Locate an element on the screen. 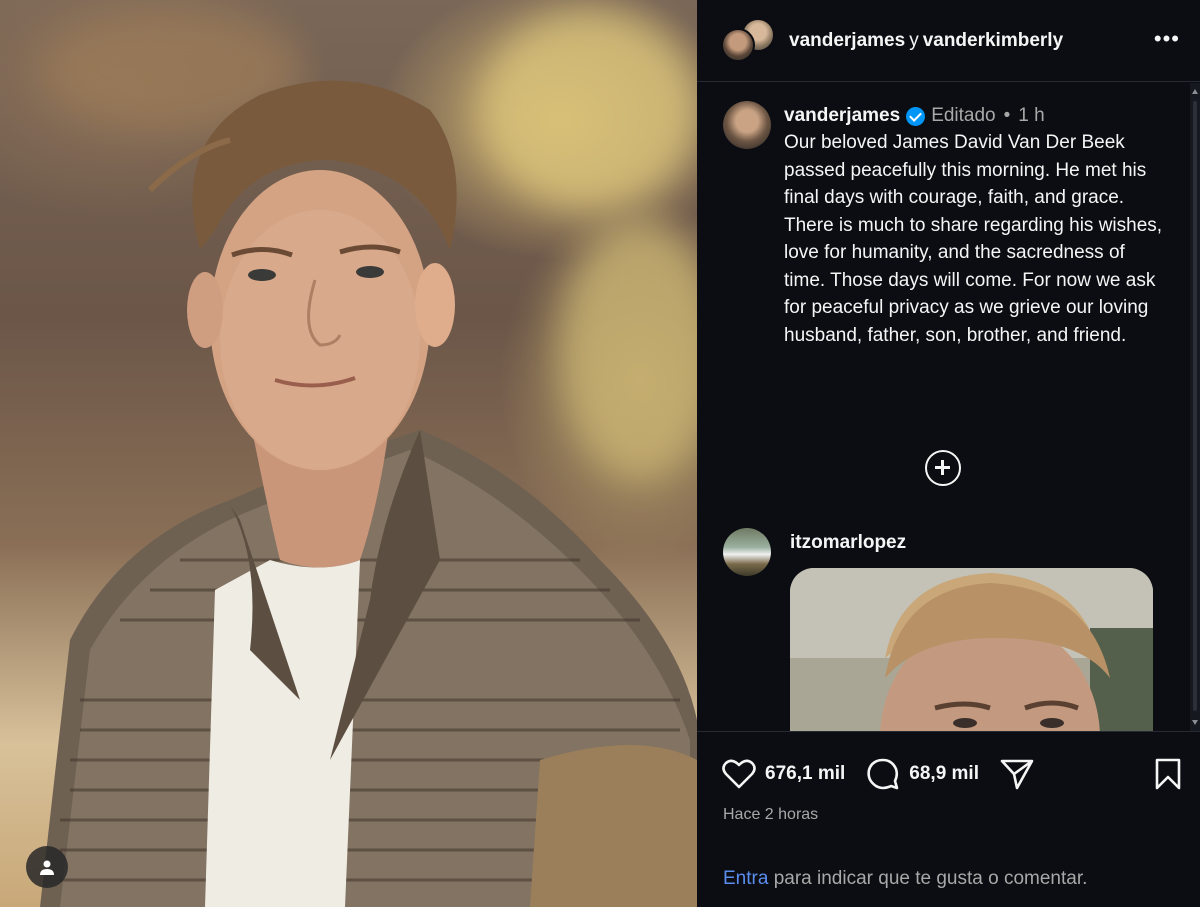 The height and width of the screenshot is (922, 1200). verified-badge-icon is located at coordinates (916, 116).